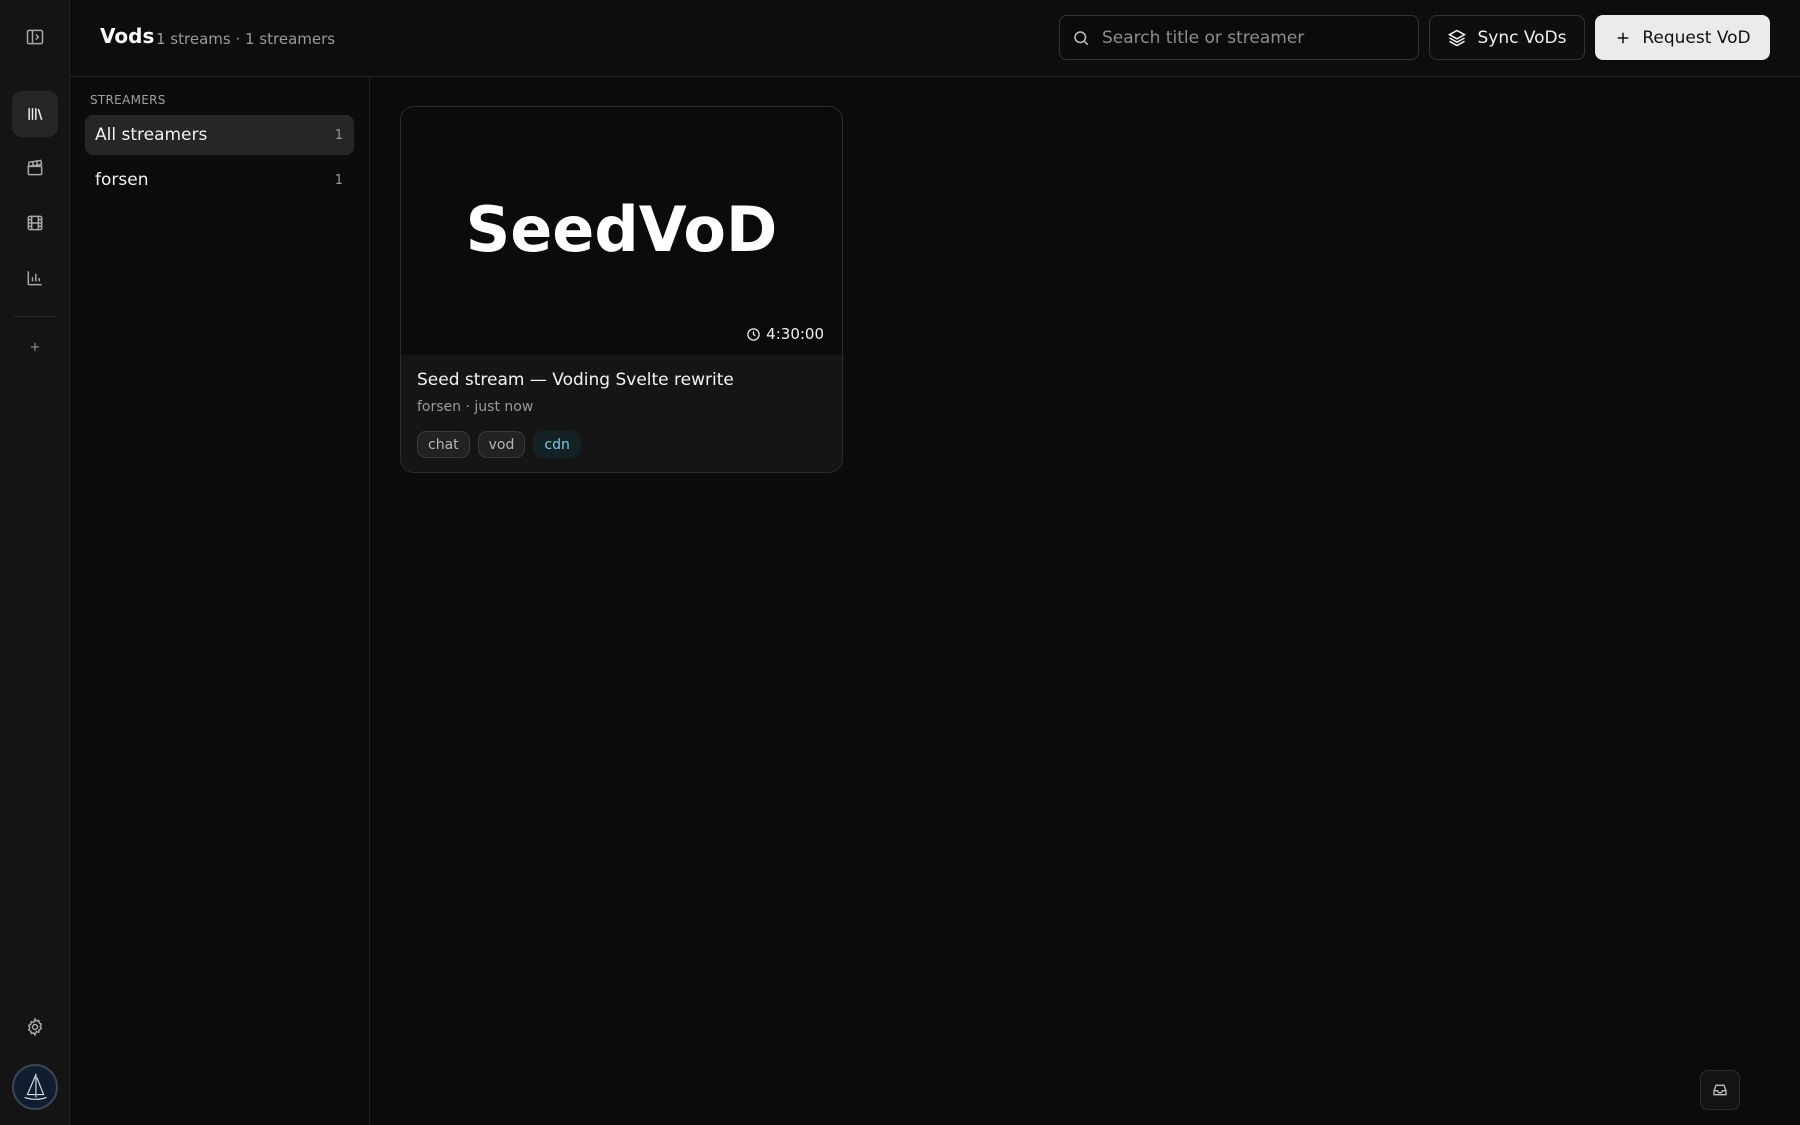 This screenshot has height=1125, width=1800. Describe the element at coordinates (219, 135) in the screenshot. I see `streamer-item-all: All streamers 1` at that location.